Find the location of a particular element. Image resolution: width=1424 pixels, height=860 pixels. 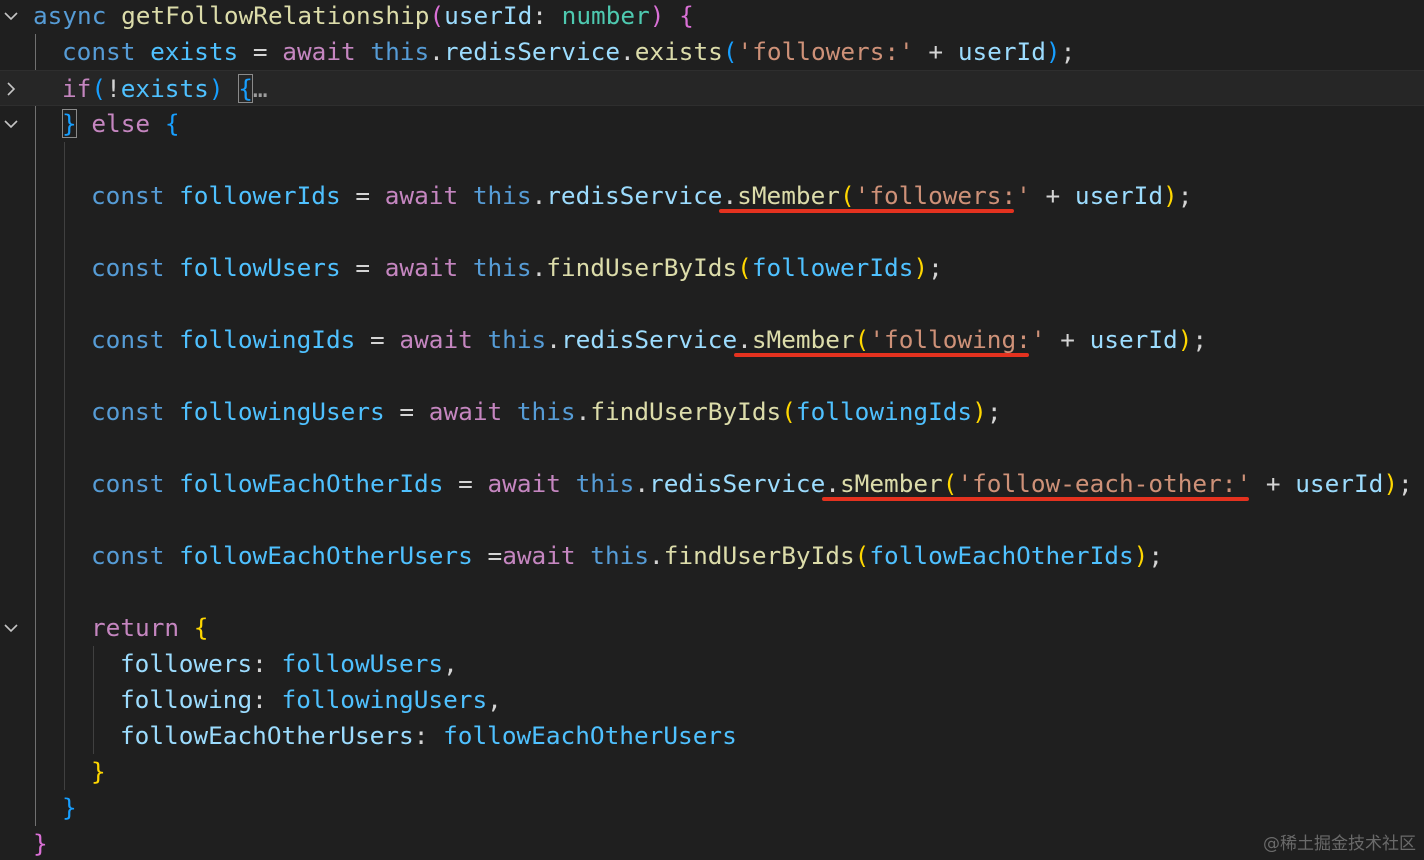

code-line: followers: followUsers, is located at coordinates (712, 664).